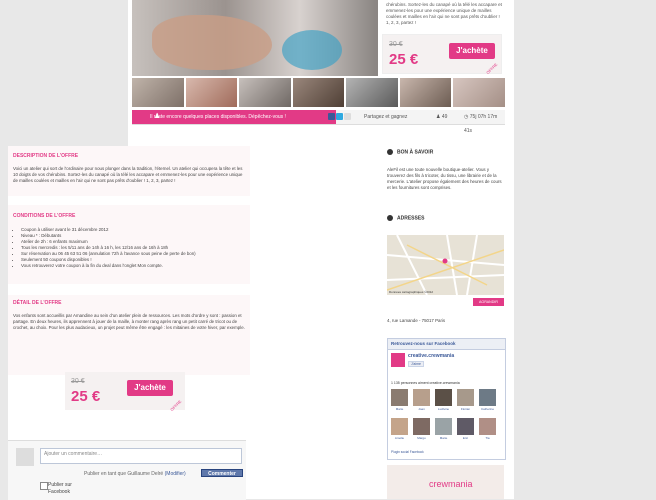 This screenshot has width=656, height=500. What do you see at coordinates (404, 59) in the screenshot?
I see `new-price: 25 €` at bounding box center [404, 59].